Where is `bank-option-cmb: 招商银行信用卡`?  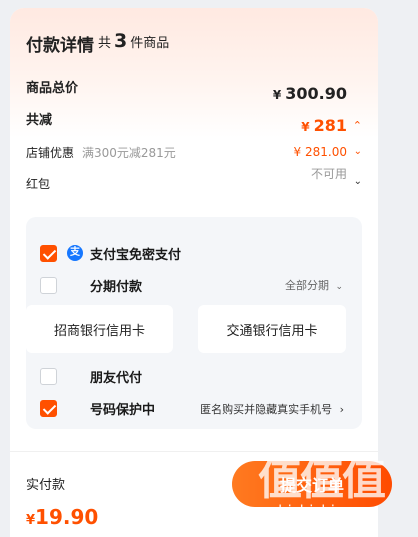 bank-option-cmb: 招商银行信用卡 is located at coordinates (99, 329).